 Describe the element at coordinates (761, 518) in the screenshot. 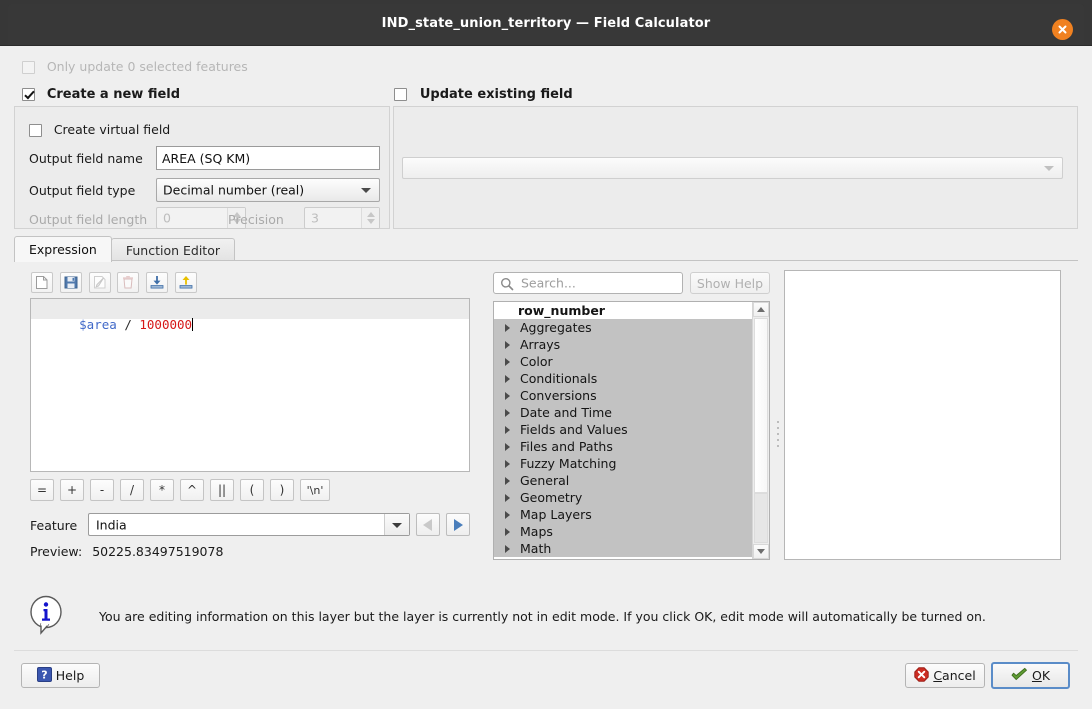

I see `scrollbar-track` at that location.